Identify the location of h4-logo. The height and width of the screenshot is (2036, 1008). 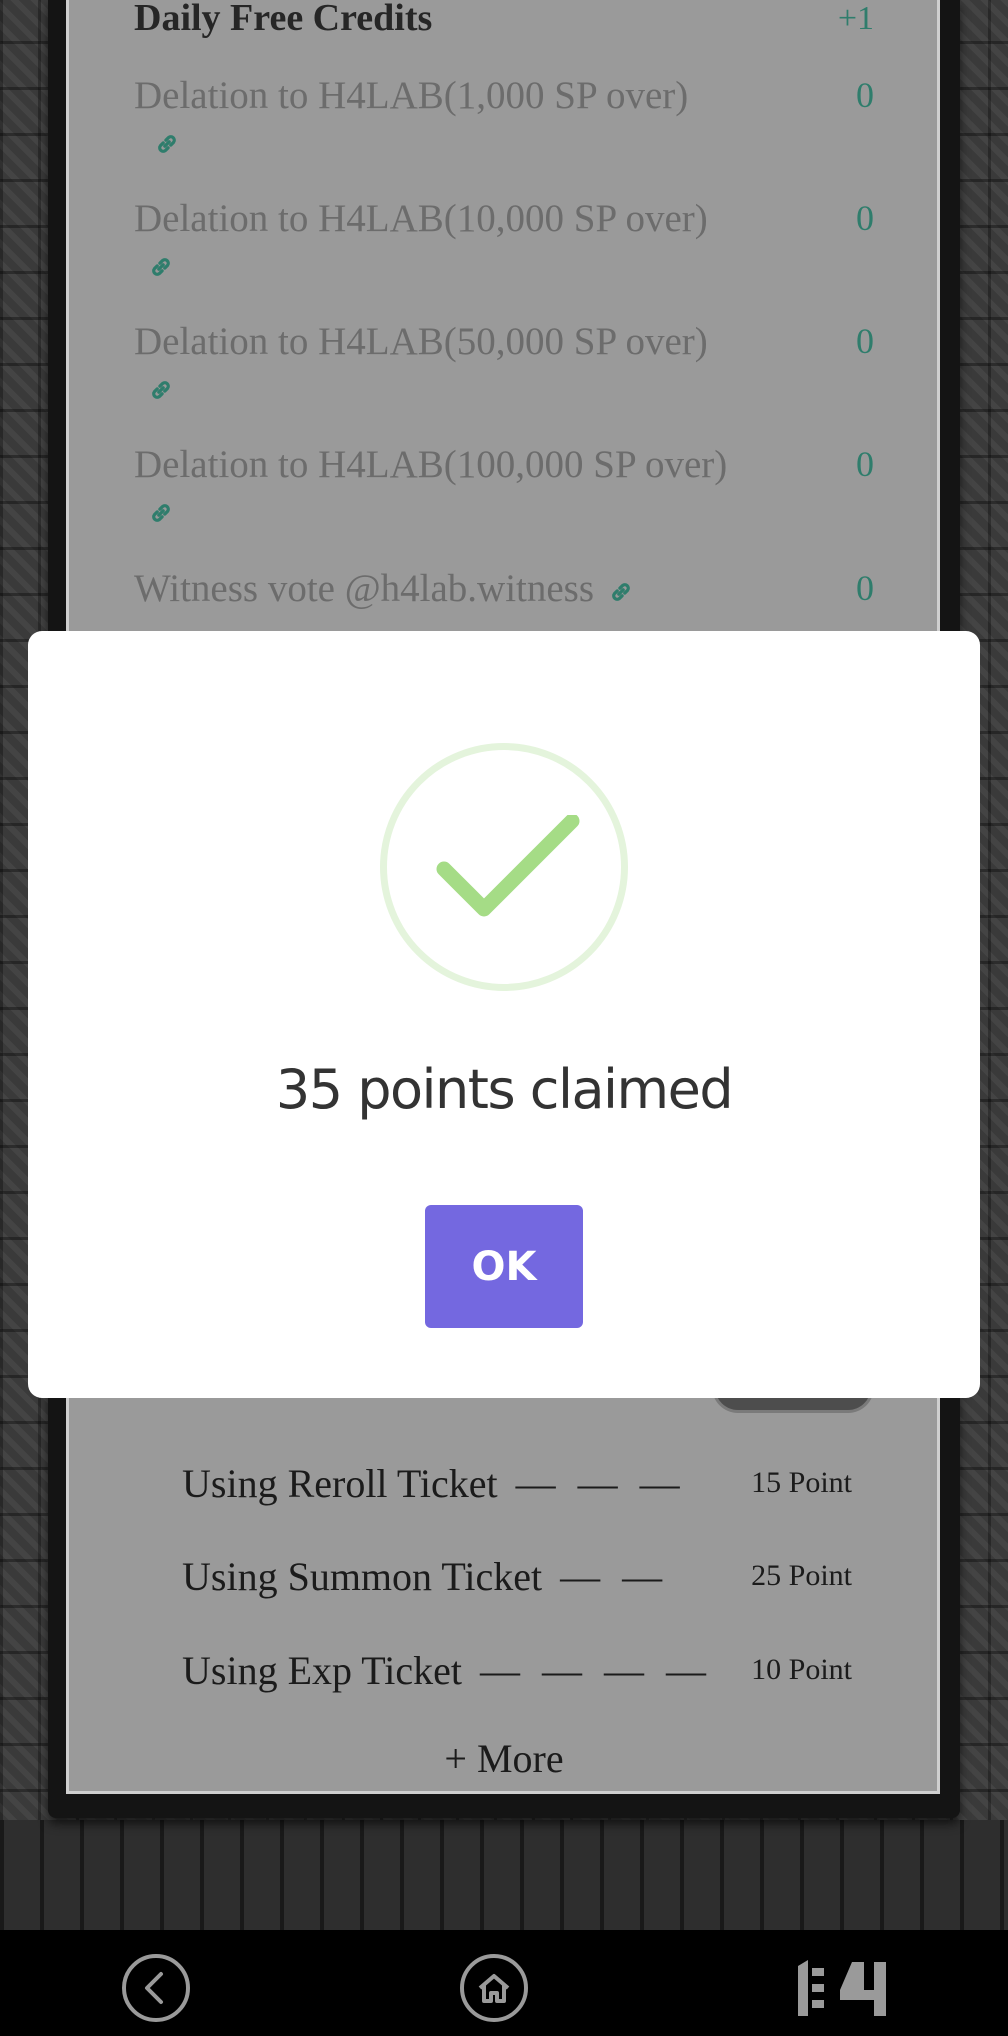
(842, 1988).